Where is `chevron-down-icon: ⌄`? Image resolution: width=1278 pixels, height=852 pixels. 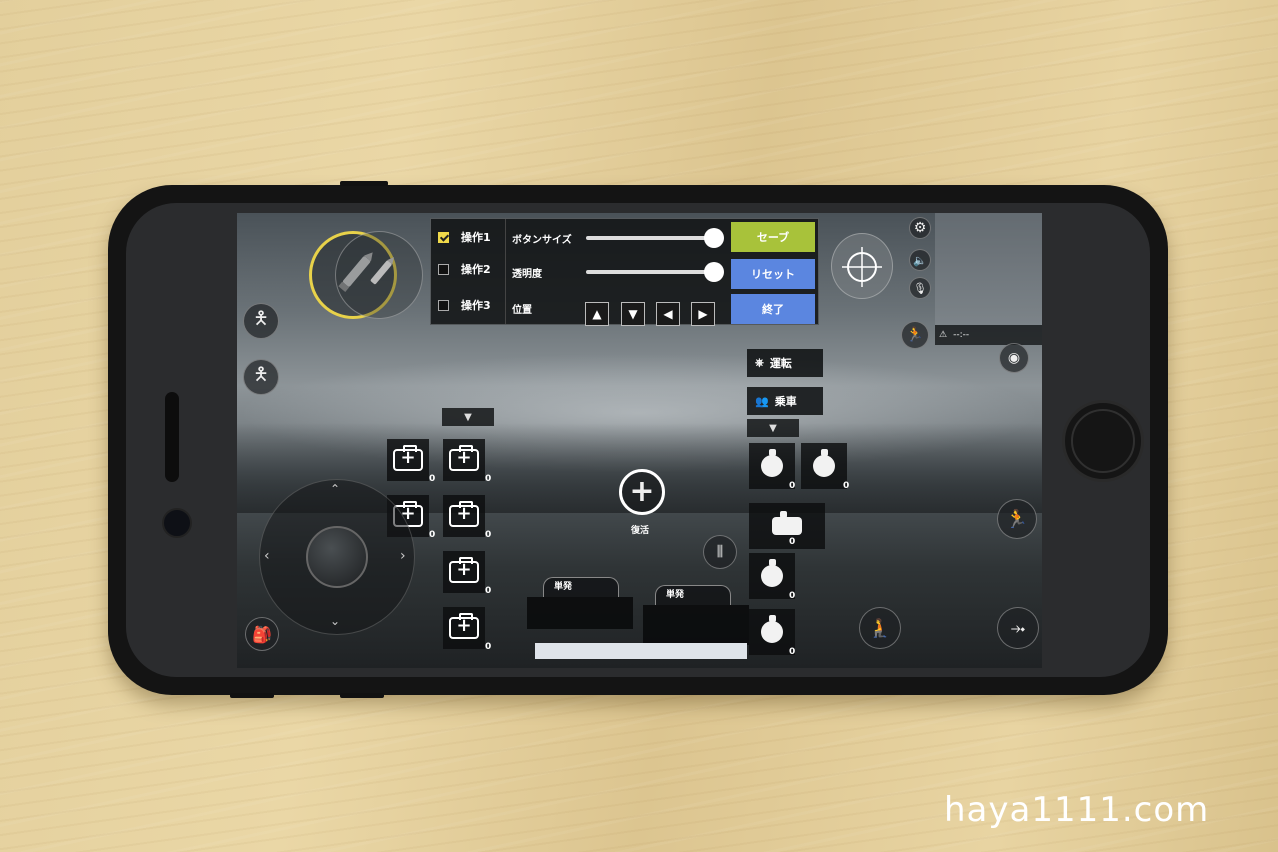
chevron-down-icon: ⌄ is located at coordinates (335, 621).